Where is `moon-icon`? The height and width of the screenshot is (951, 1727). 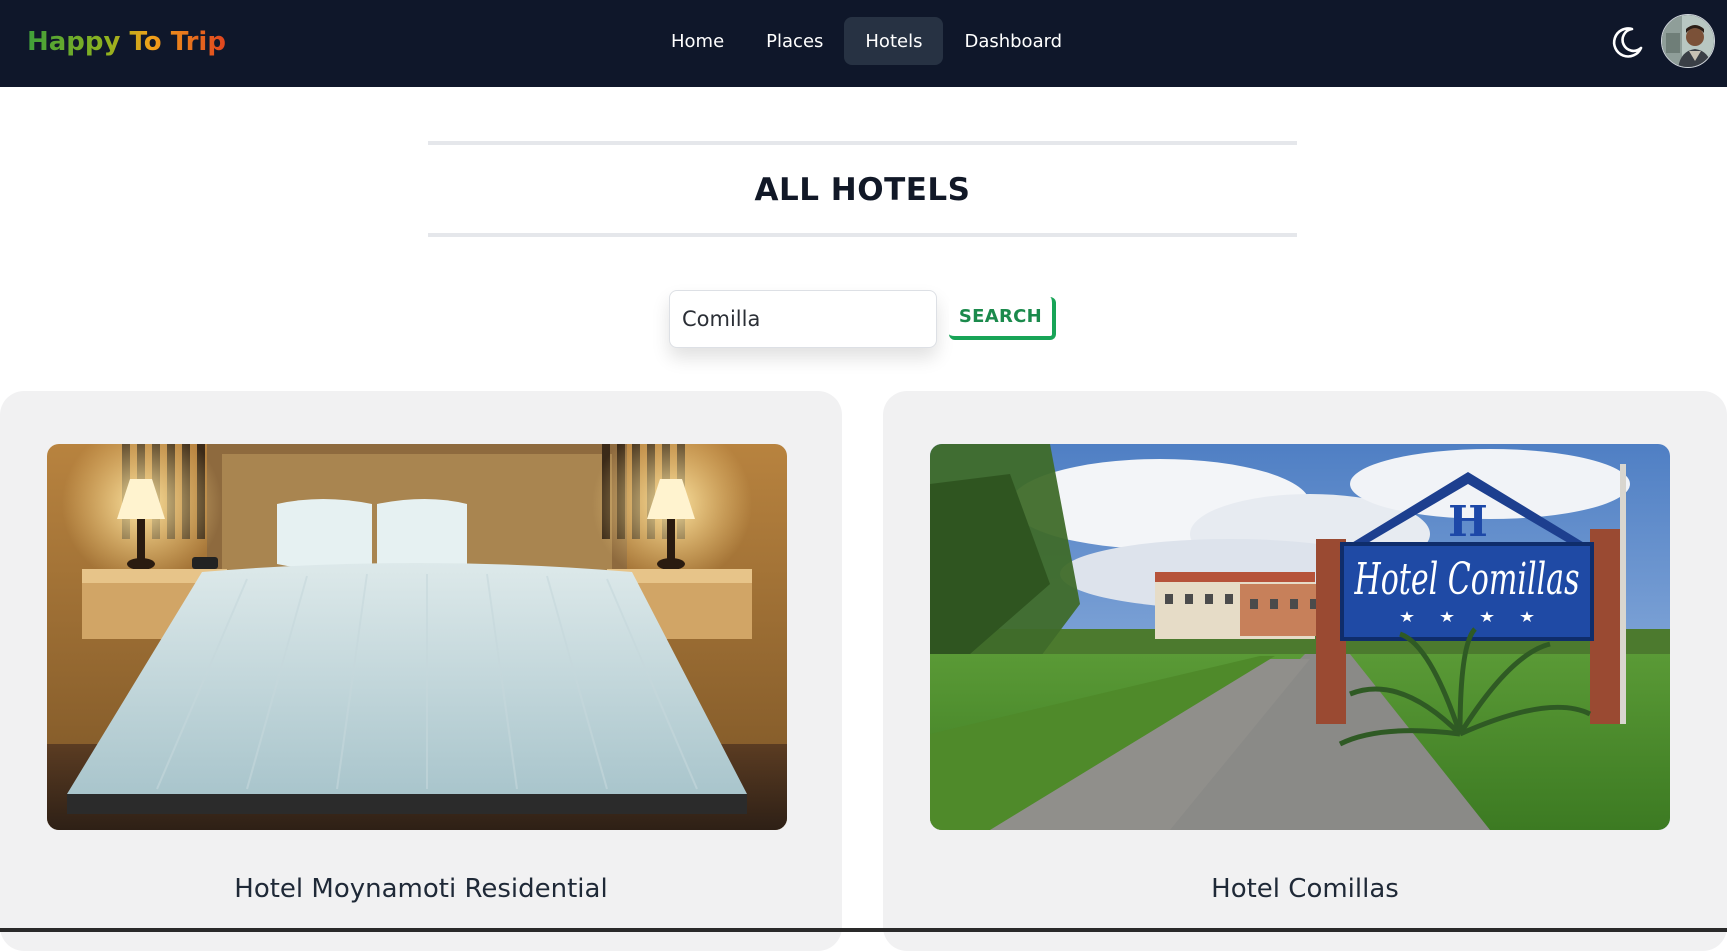
moon-icon is located at coordinates (1628, 42).